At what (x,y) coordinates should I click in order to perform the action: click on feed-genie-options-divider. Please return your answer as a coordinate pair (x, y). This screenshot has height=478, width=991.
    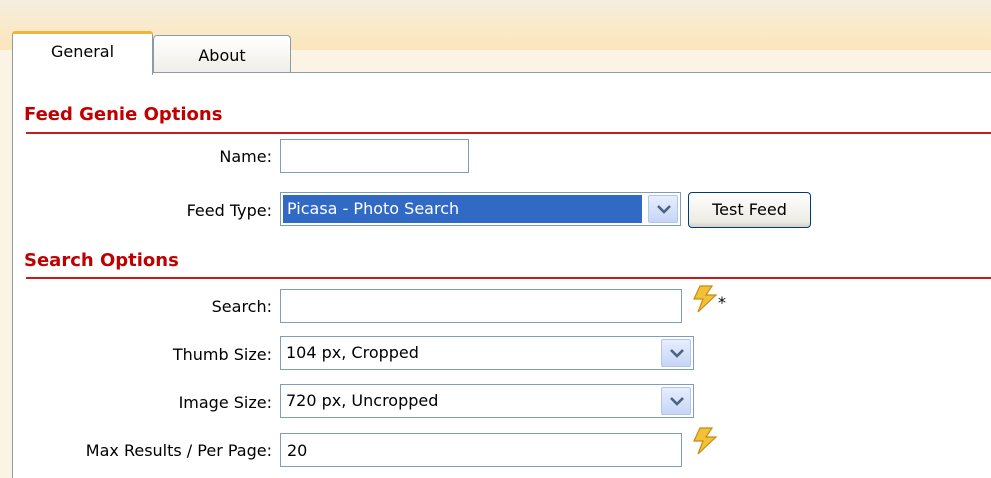
    Looking at the image, I should click on (508, 133).